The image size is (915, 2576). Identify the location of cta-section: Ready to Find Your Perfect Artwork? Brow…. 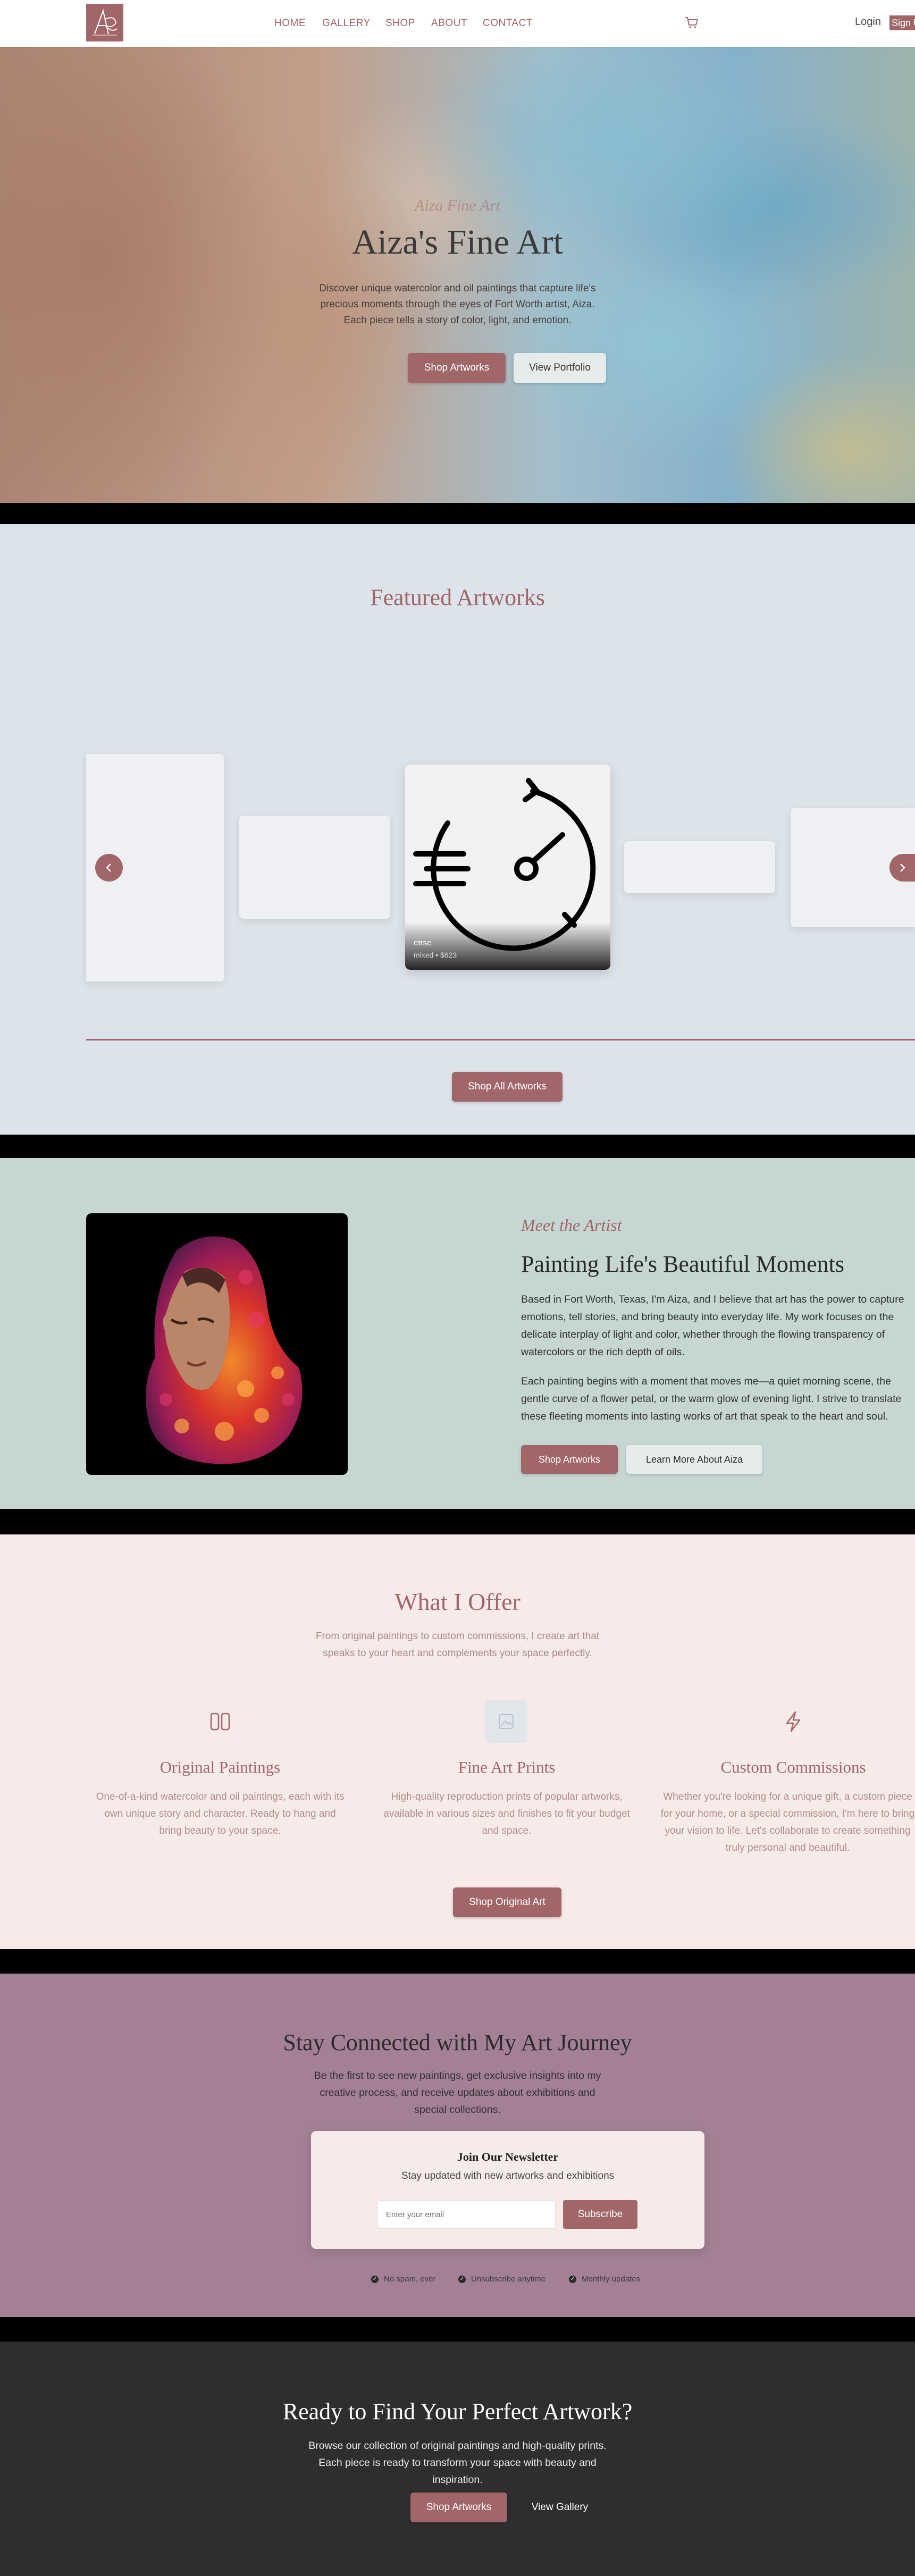
(457, 2459).